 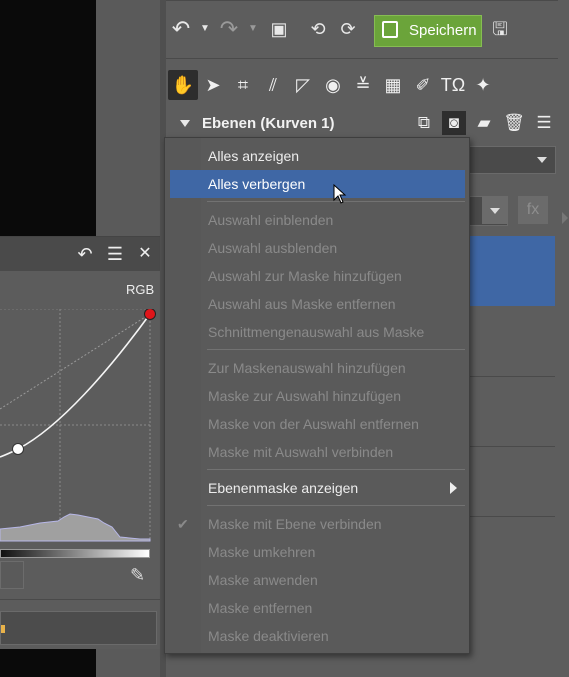 I want to click on menu-item-combine-mask-selection: Maske mit Auswahl verbinden, so click(x=317, y=452).